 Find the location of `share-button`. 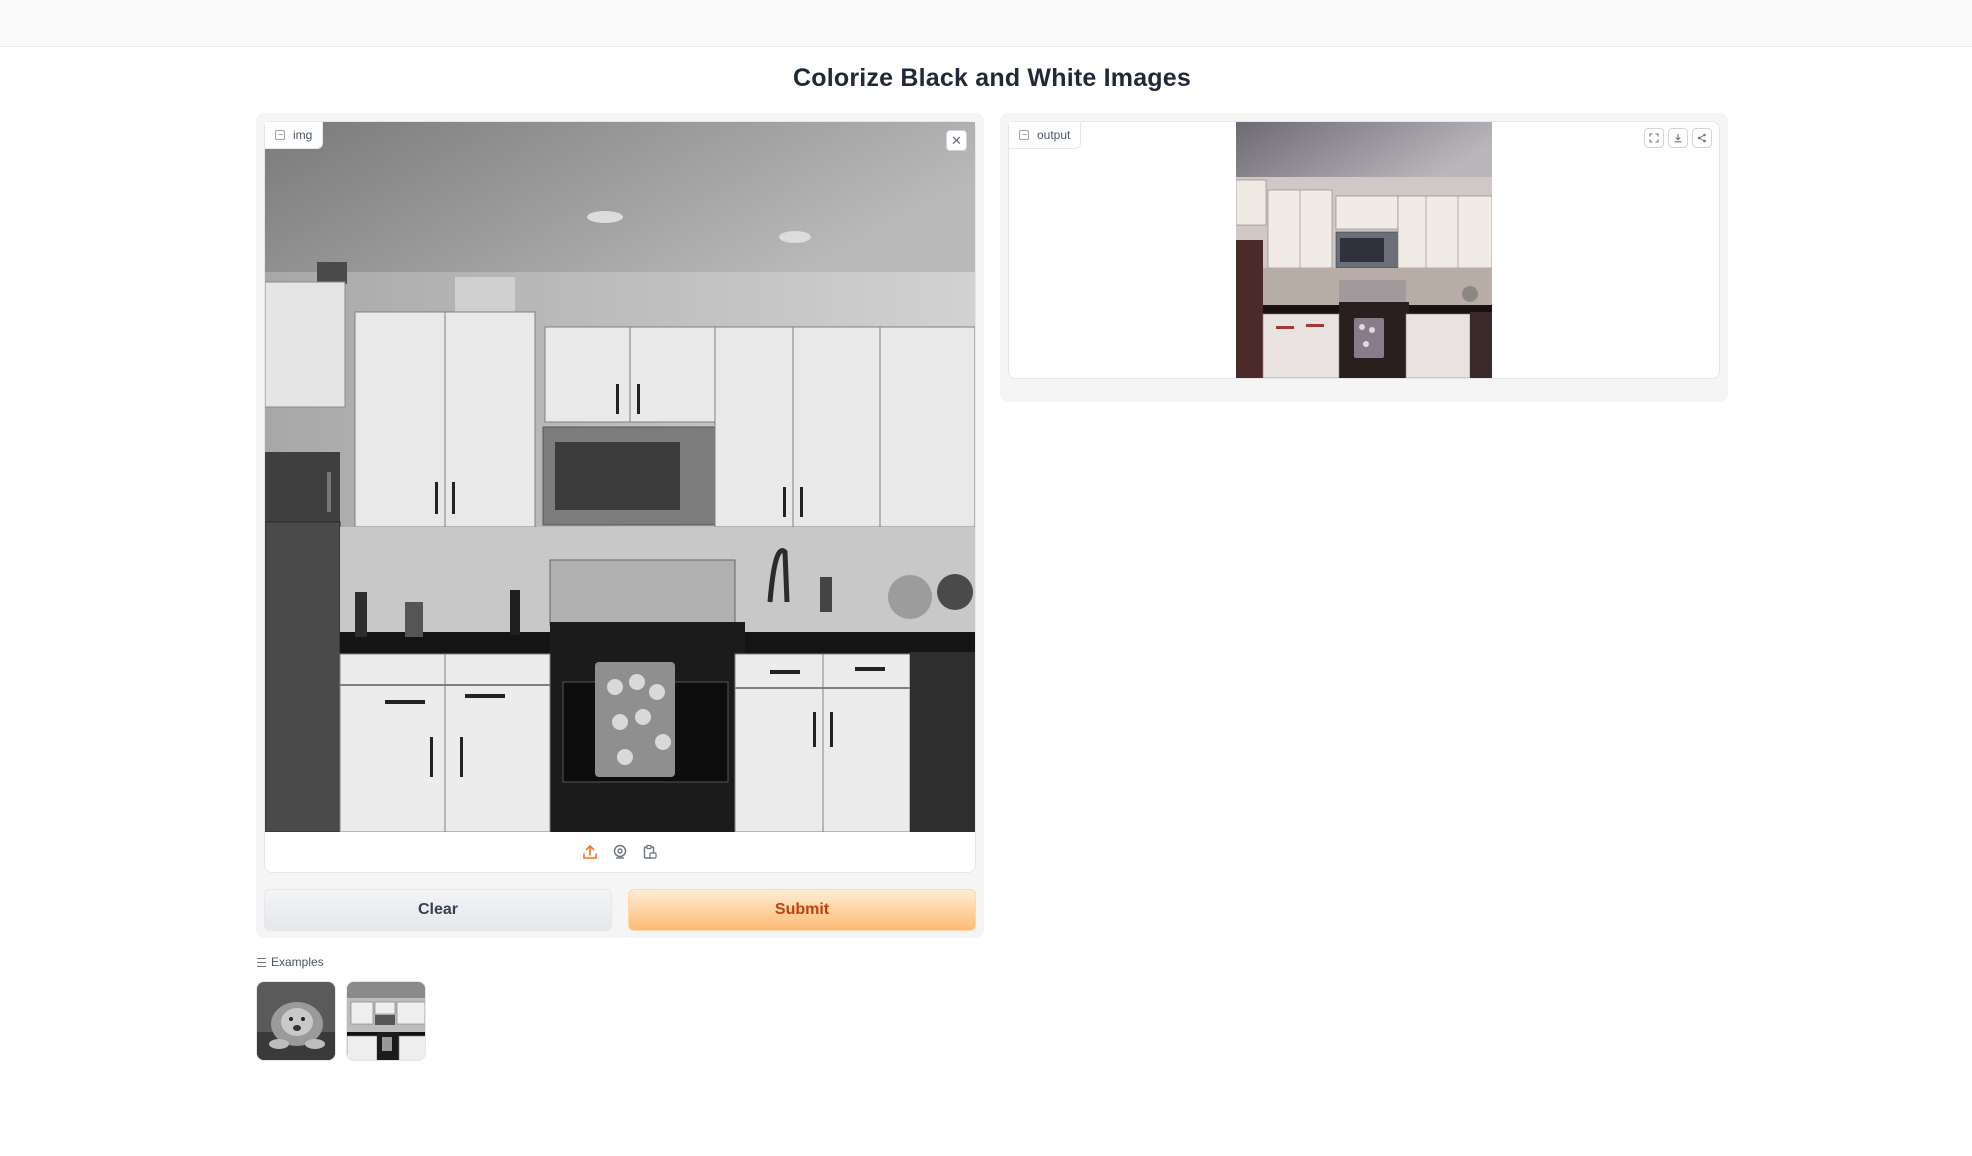

share-button is located at coordinates (1702, 138).